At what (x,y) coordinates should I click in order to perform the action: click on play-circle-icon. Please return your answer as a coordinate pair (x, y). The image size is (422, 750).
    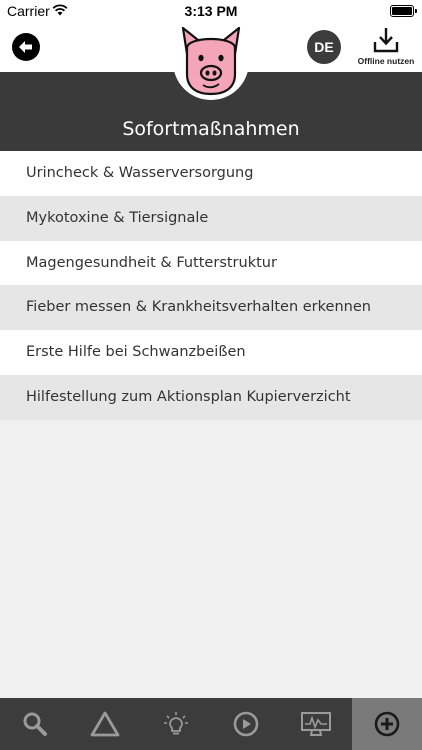
    Looking at the image, I should click on (246, 724).